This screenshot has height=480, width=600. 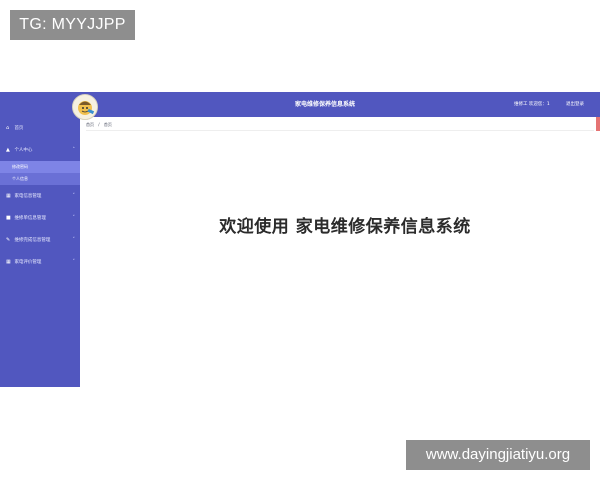 What do you see at coordinates (575, 104) in the screenshot?
I see `logout-link: 退出登录` at bounding box center [575, 104].